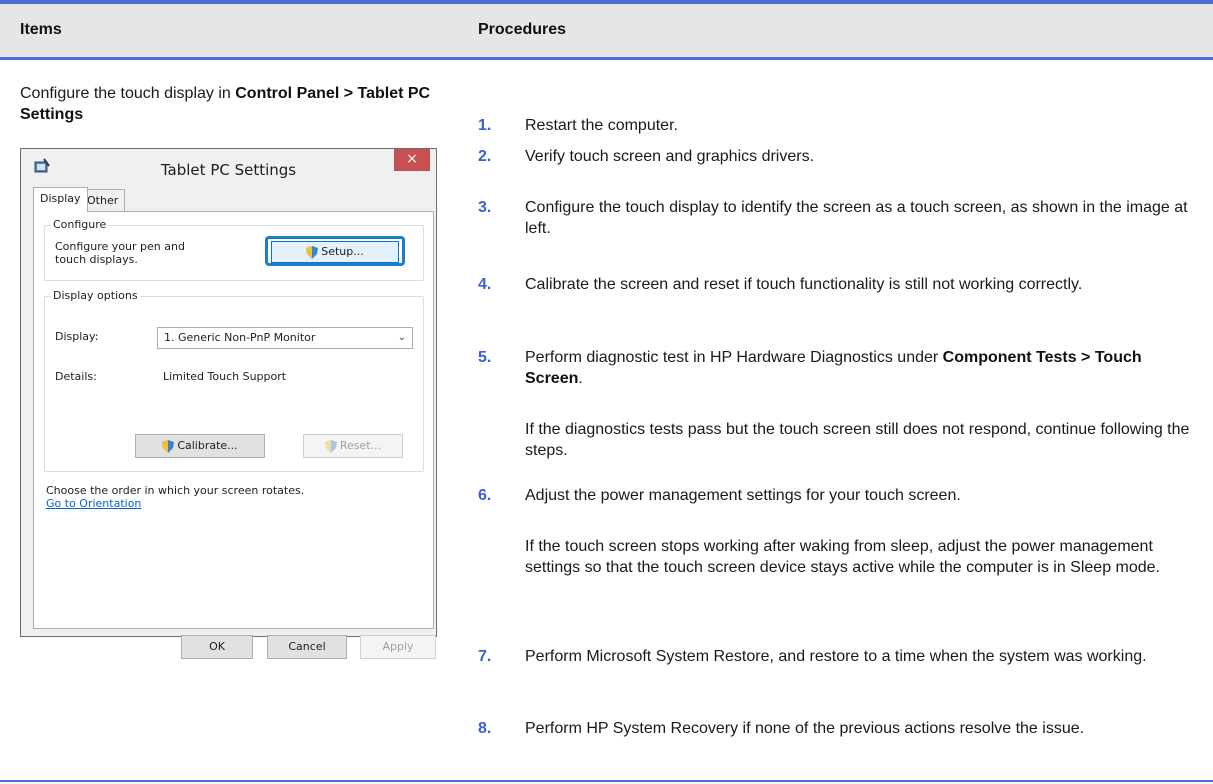 The height and width of the screenshot is (784, 1213). I want to click on display-options-label: Display options, so click(95, 295).